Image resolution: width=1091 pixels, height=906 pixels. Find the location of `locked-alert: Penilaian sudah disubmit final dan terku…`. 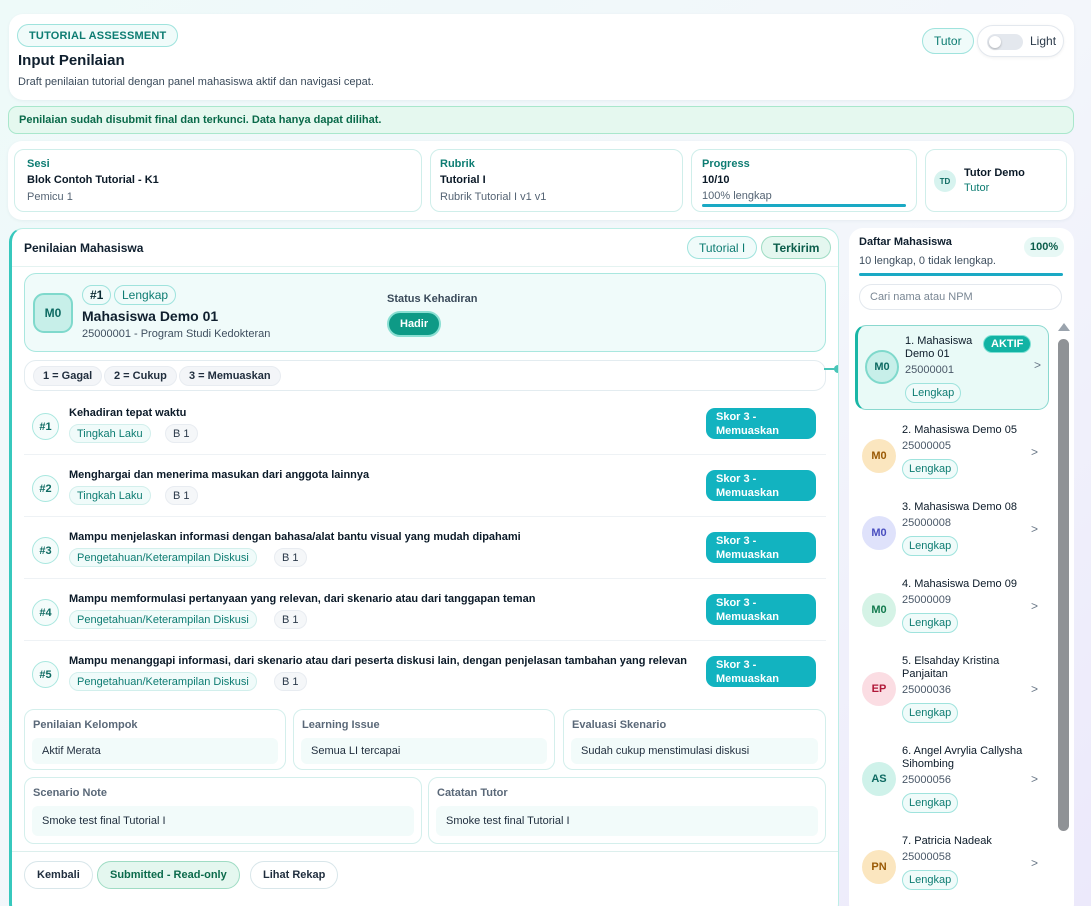

locked-alert: Penilaian sudah disubmit final dan terku… is located at coordinates (541, 120).